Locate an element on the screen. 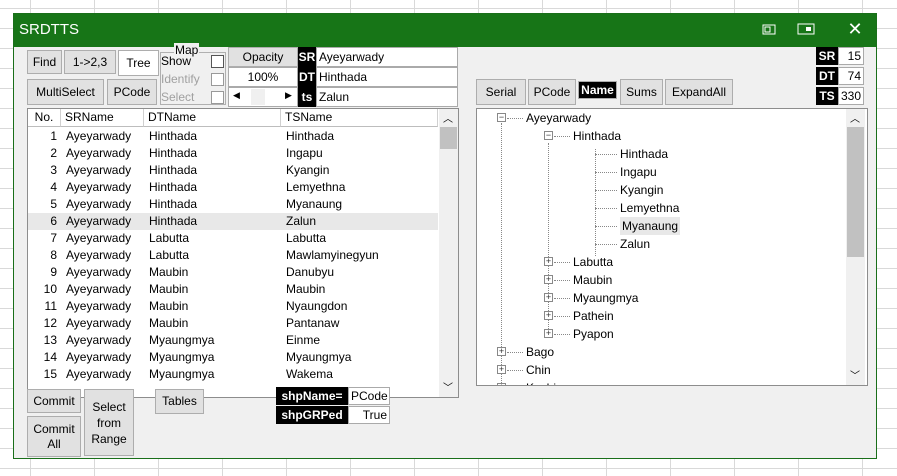 The width and height of the screenshot is (897, 476). find-button: Find is located at coordinates (44, 62).